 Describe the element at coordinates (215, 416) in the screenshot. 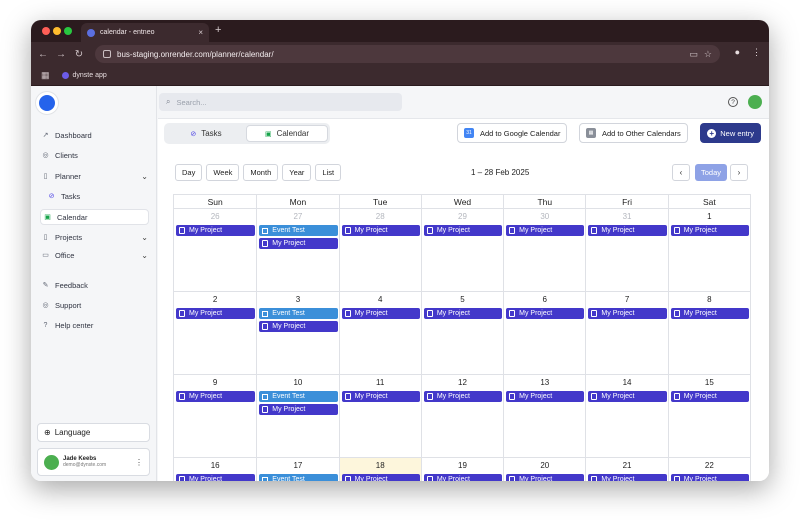

I see `day-cell: 9 My Project` at that location.